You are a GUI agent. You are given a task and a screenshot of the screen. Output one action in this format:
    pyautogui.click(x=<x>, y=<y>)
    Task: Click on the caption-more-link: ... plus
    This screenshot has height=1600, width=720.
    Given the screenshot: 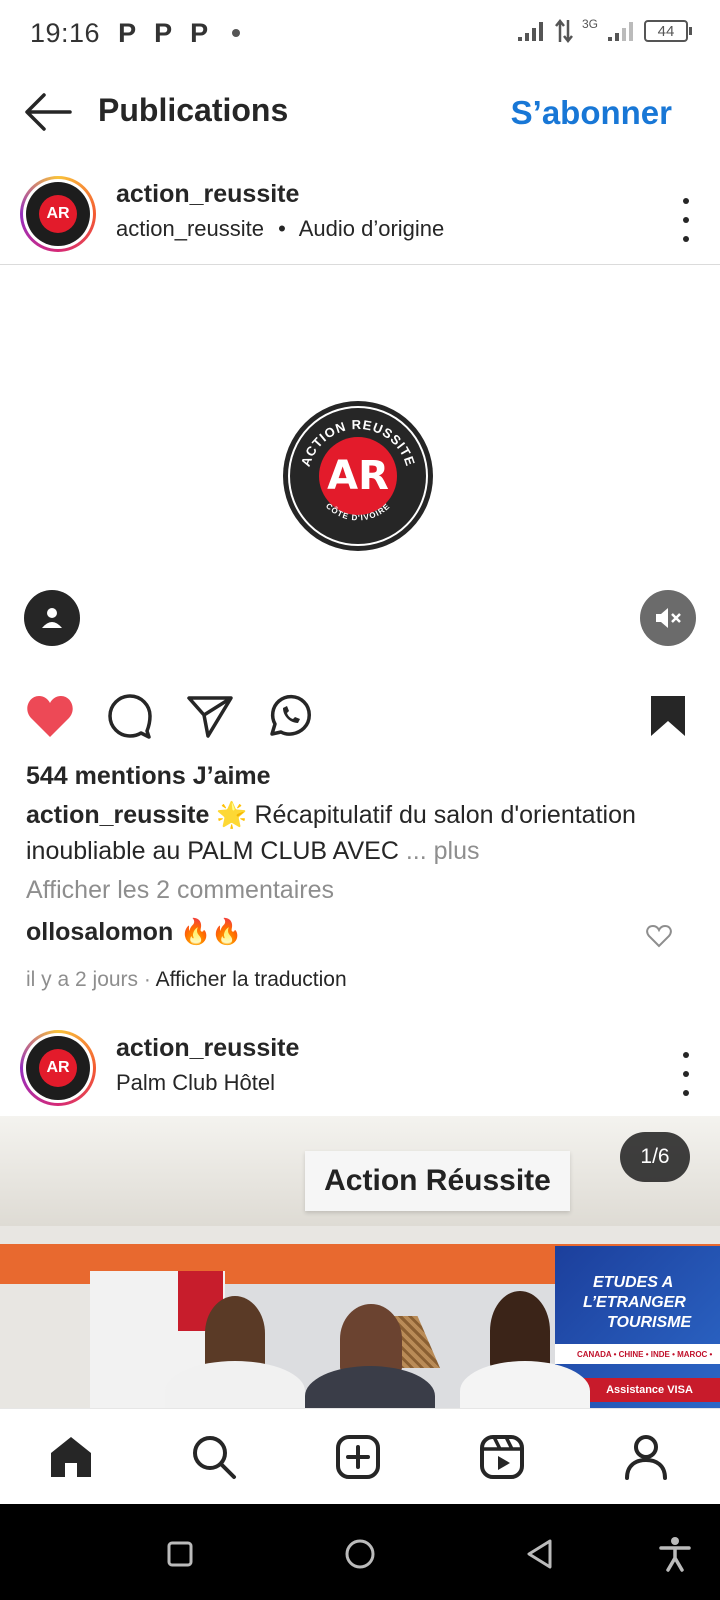 What is the action you would take?
    pyautogui.click(x=443, y=851)
    